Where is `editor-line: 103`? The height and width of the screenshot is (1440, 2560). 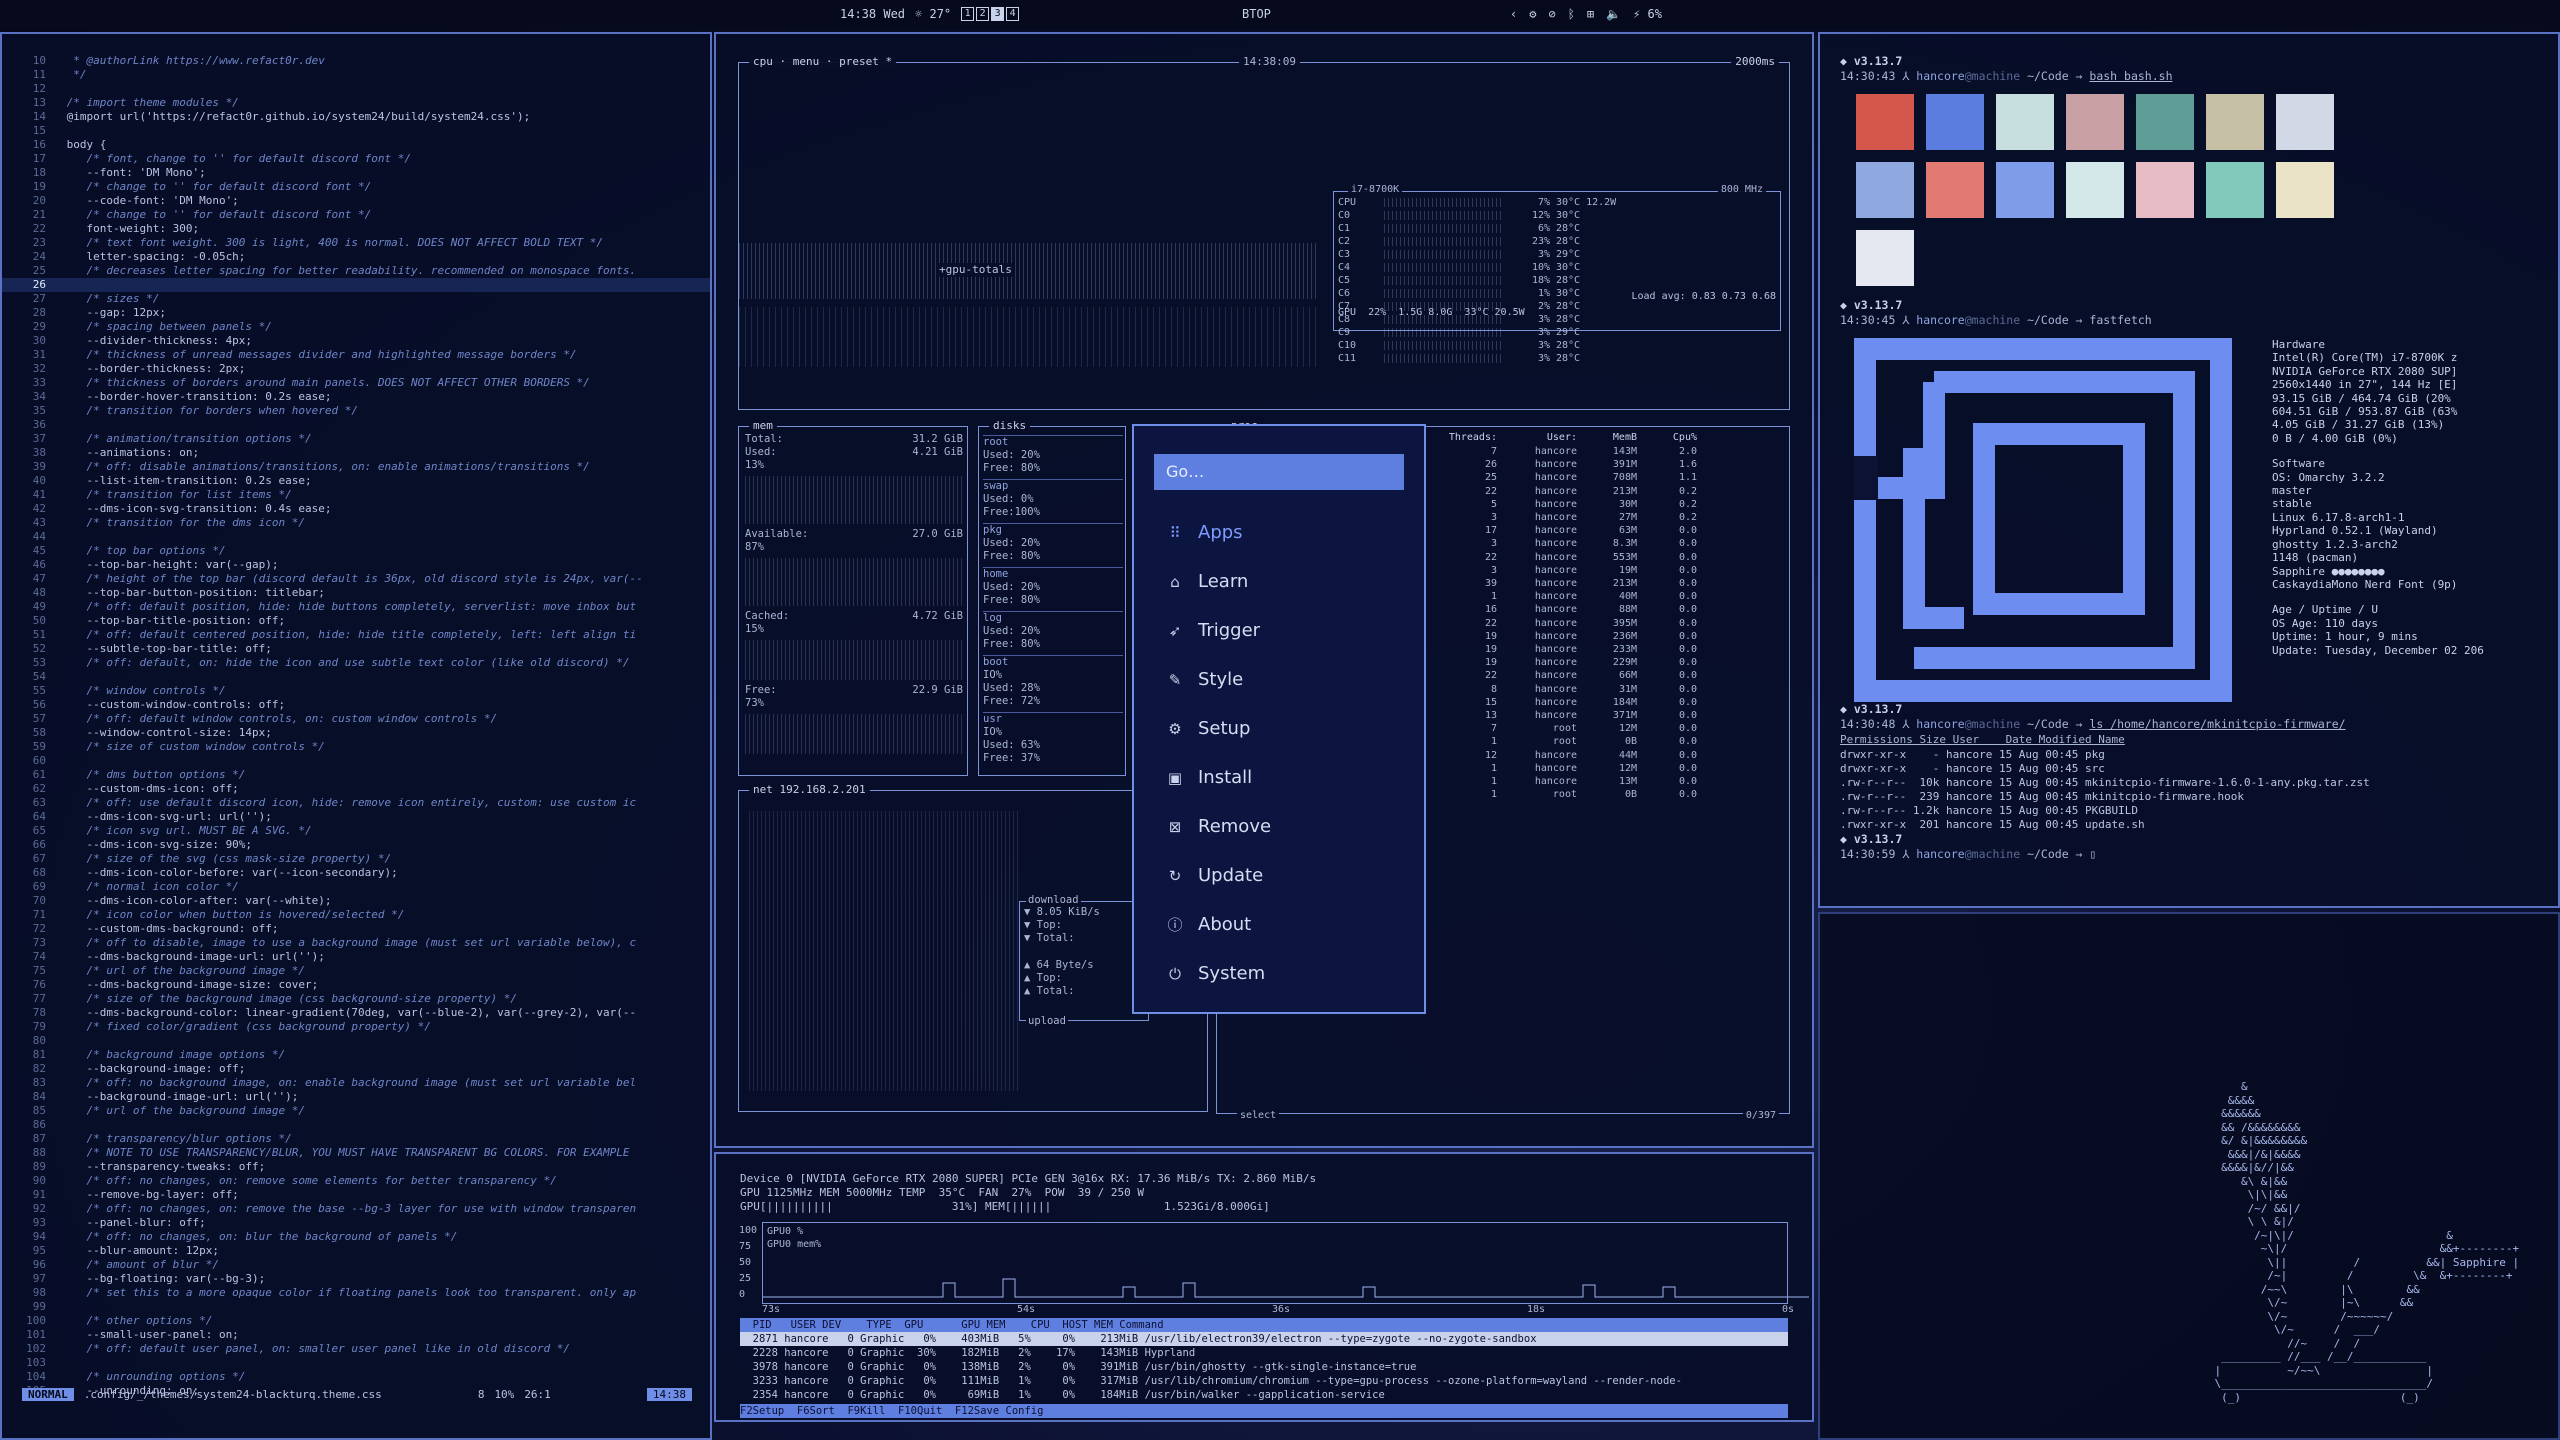
editor-line: 103 is located at coordinates (356, 1363).